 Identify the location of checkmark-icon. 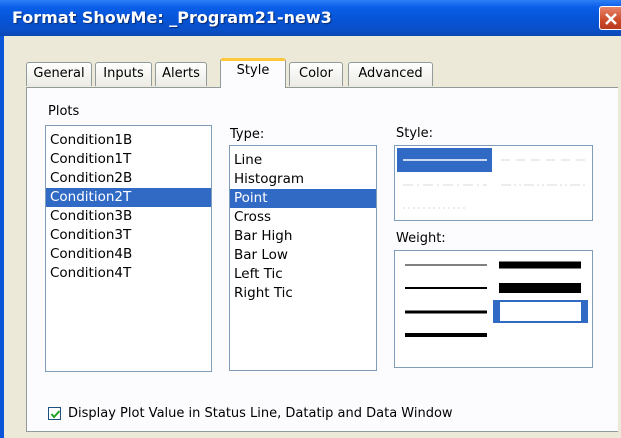
(55, 414).